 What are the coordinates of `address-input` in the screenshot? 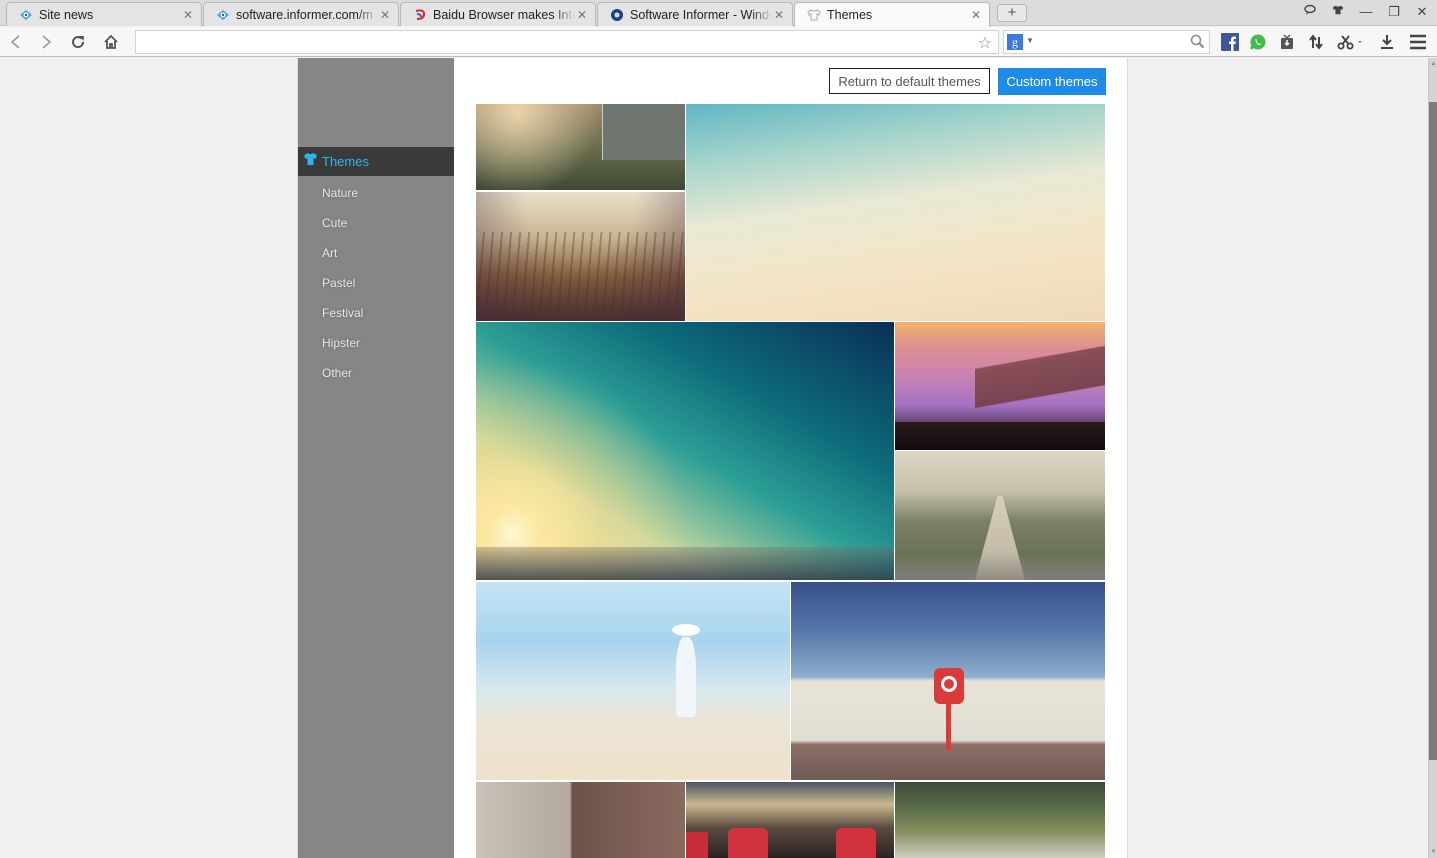 It's located at (551, 42).